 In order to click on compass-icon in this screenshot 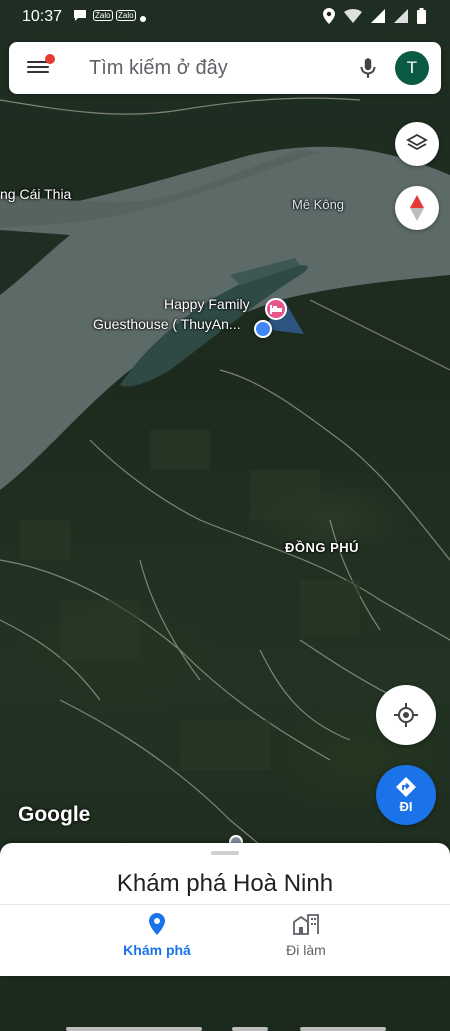, I will do `click(417, 208)`.